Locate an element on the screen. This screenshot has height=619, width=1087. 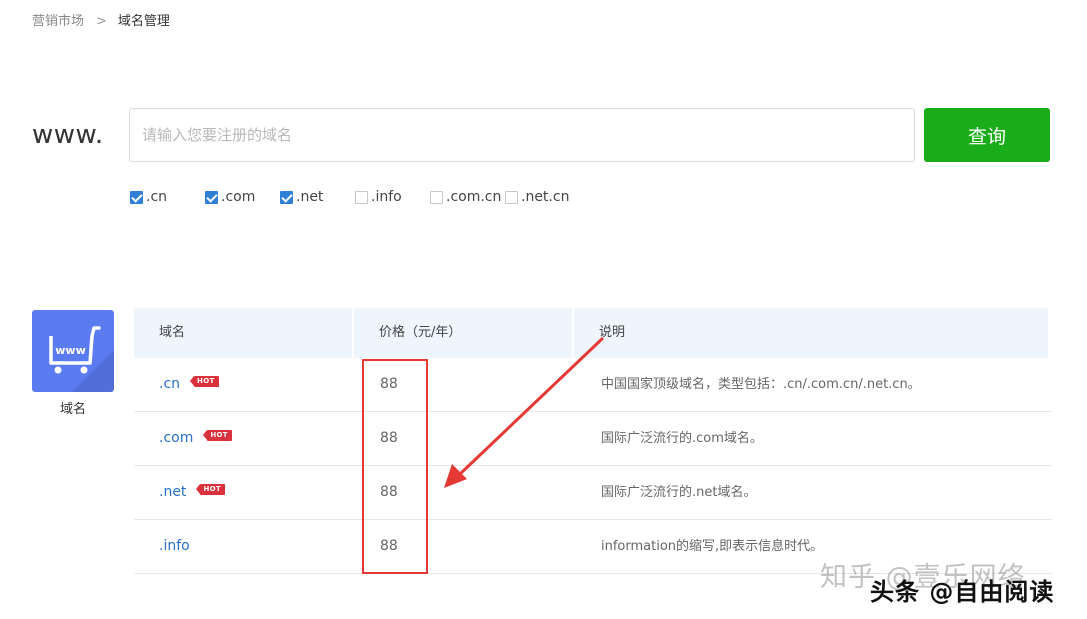
domain-link: .net HOT is located at coordinates (192, 492).